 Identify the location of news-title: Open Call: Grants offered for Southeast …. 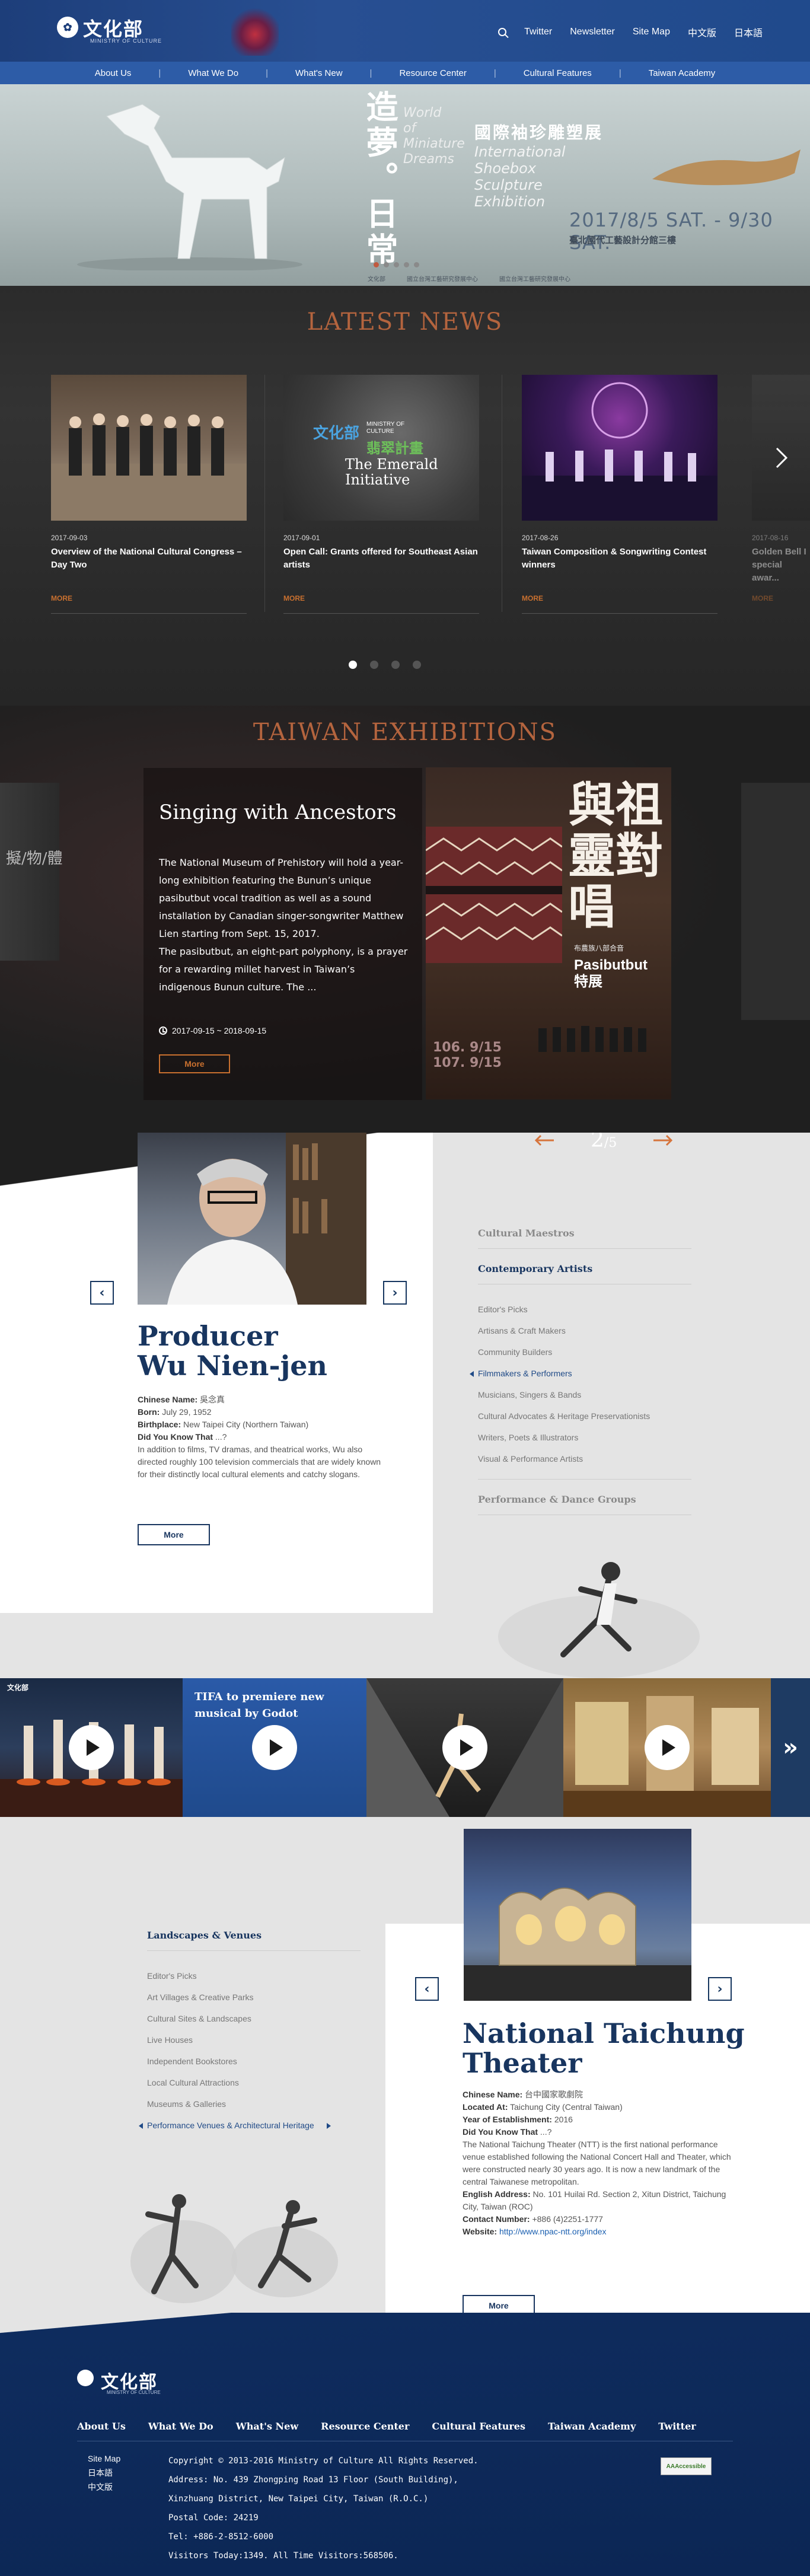
(381, 563).